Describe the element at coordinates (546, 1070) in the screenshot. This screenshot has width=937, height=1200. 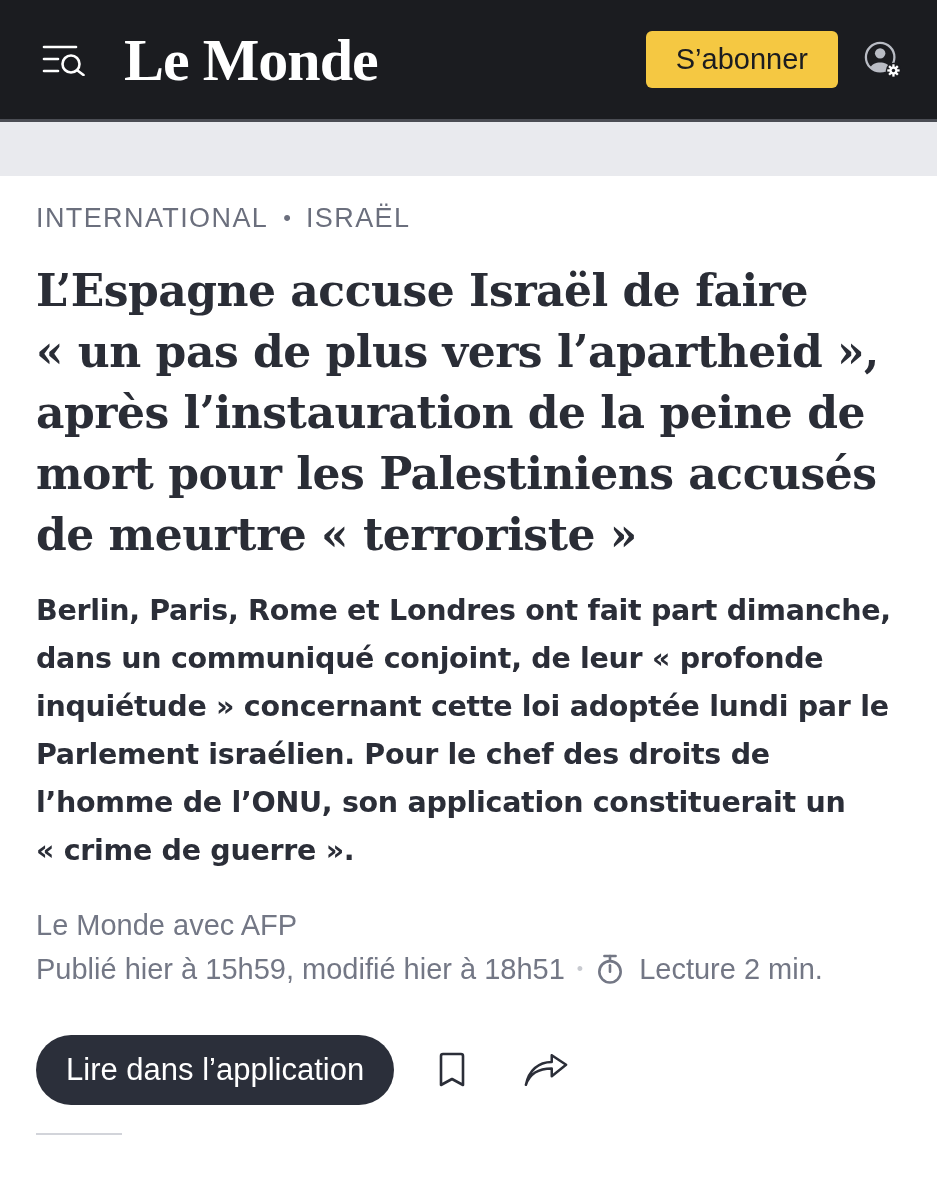
I see `share-icon` at that location.